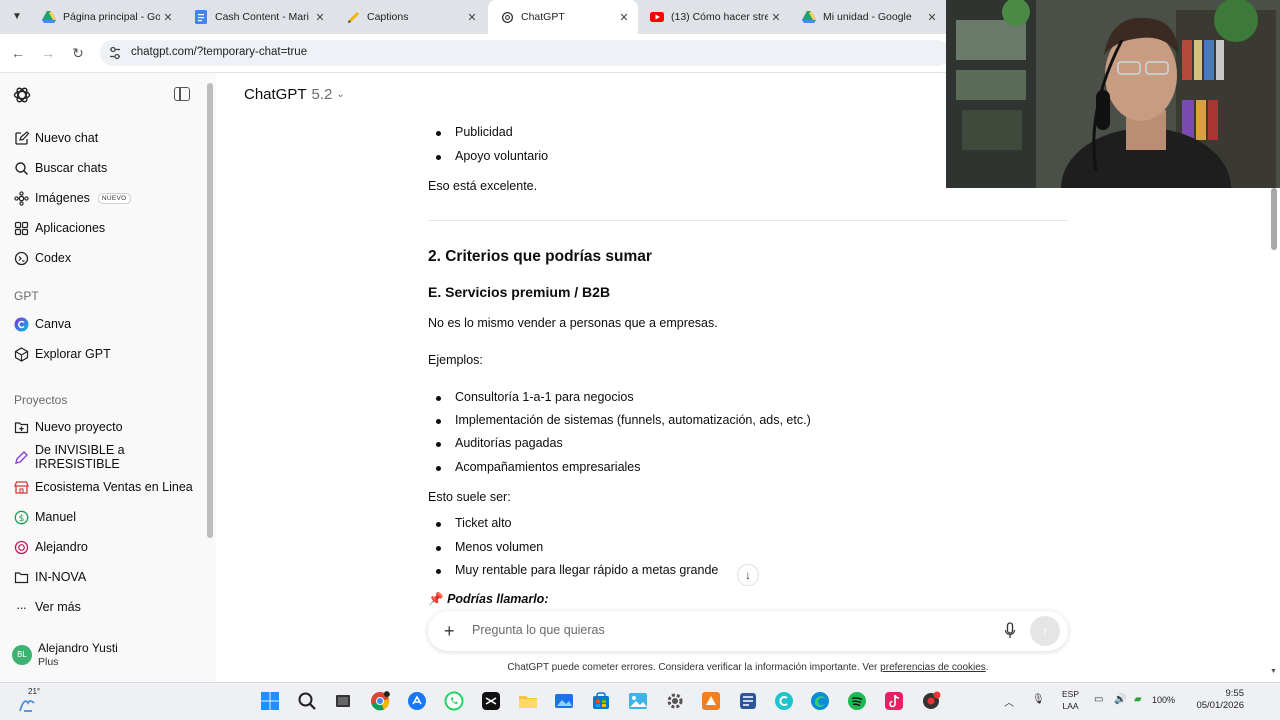 This screenshot has width=1280, height=720. Describe the element at coordinates (48, 53) in the screenshot. I see `forward-arrow-icon: →` at that location.